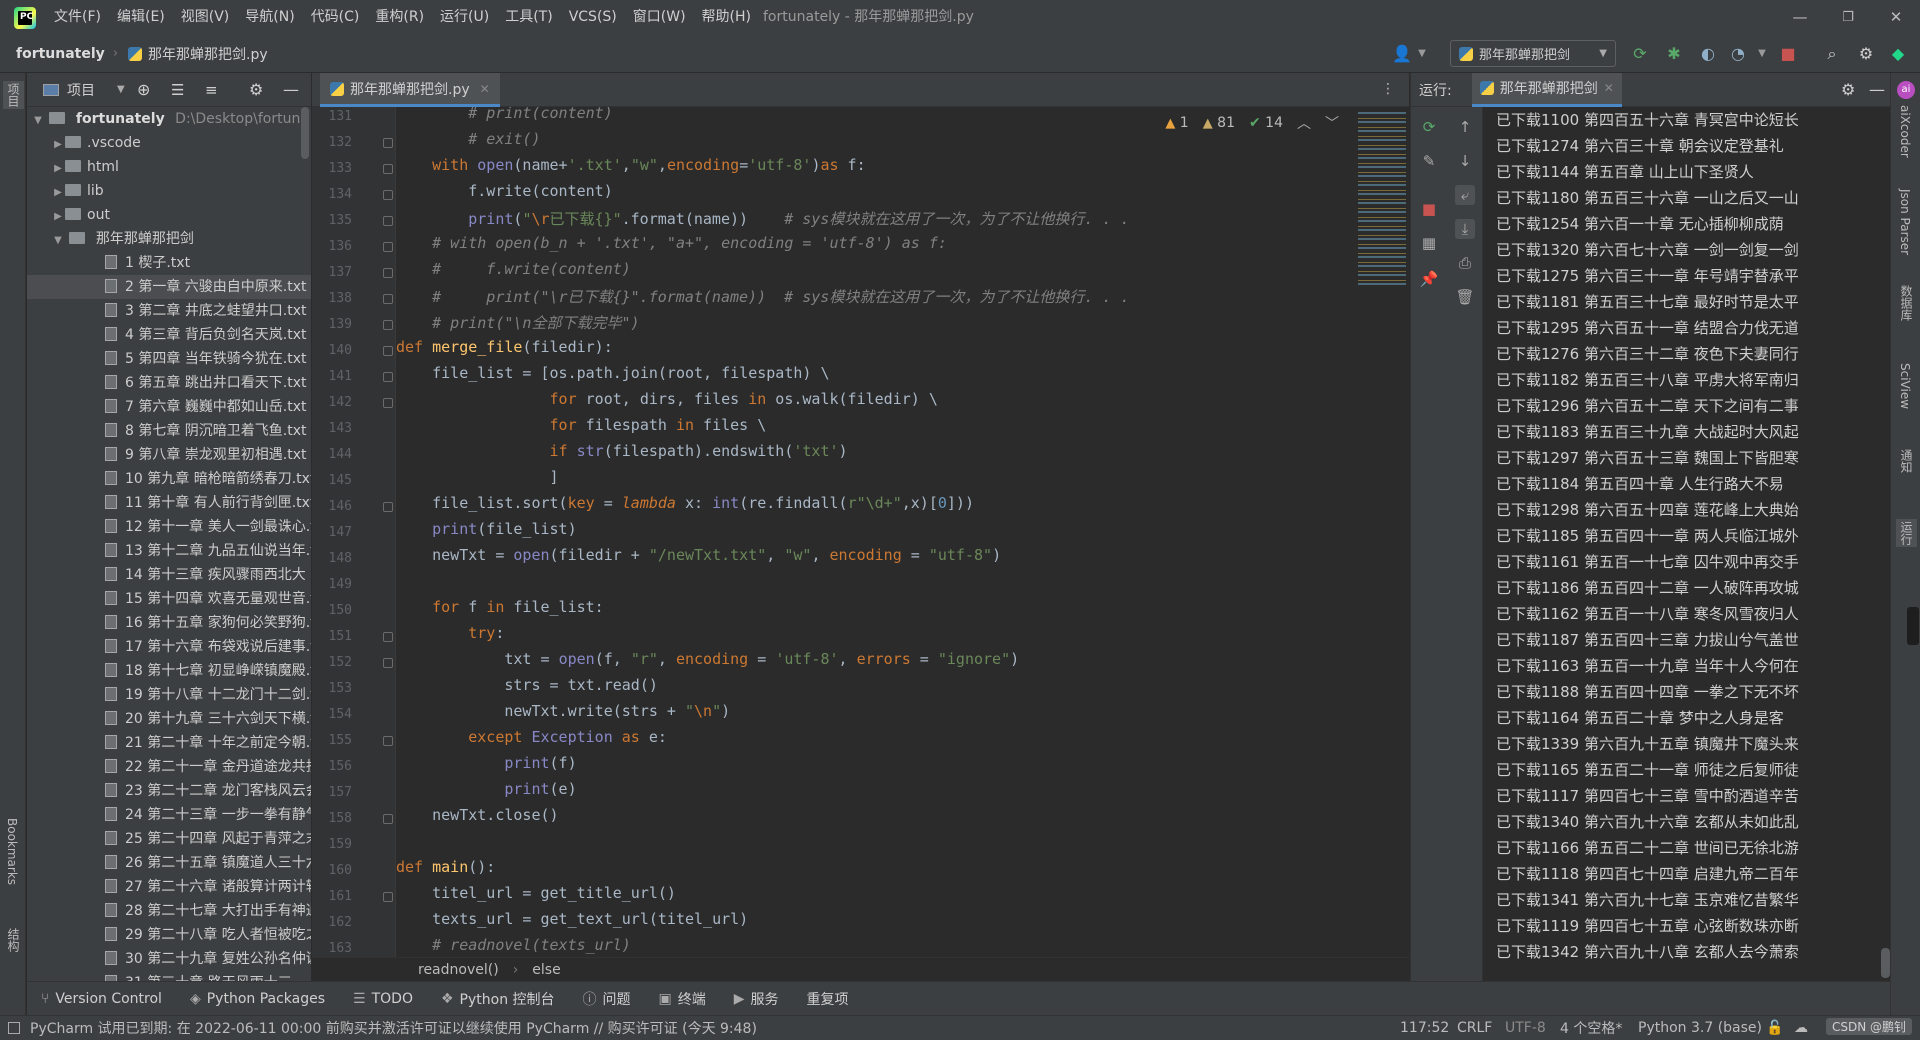  I want to click on tool-duplicates: 重复项, so click(828, 999).